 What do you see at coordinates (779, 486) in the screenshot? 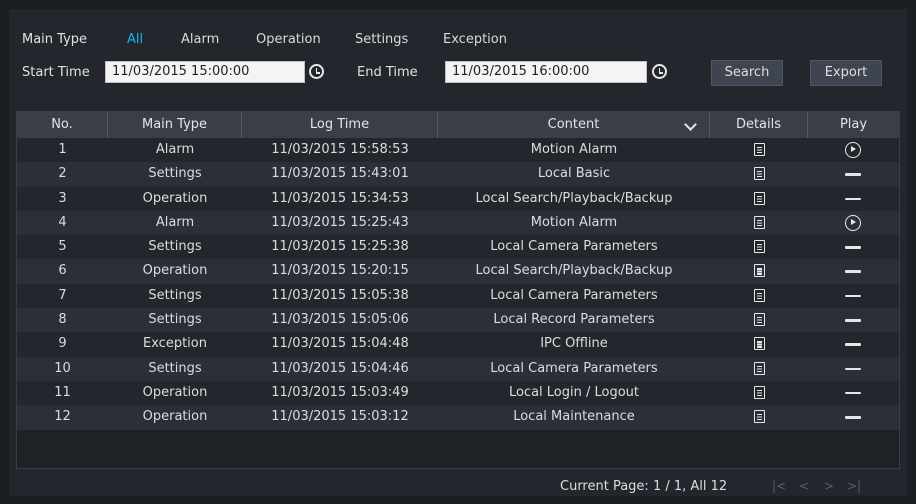
I see `first-page-icon: |<` at bounding box center [779, 486].